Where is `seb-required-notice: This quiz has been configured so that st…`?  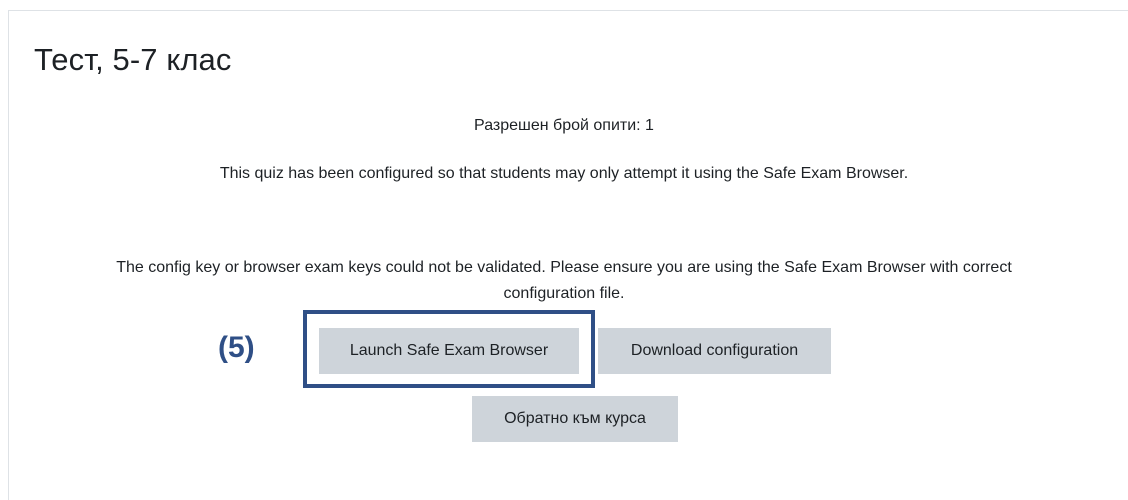 seb-required-notice: This quiz has been configured so that st… is located at coordinates (564, 173).